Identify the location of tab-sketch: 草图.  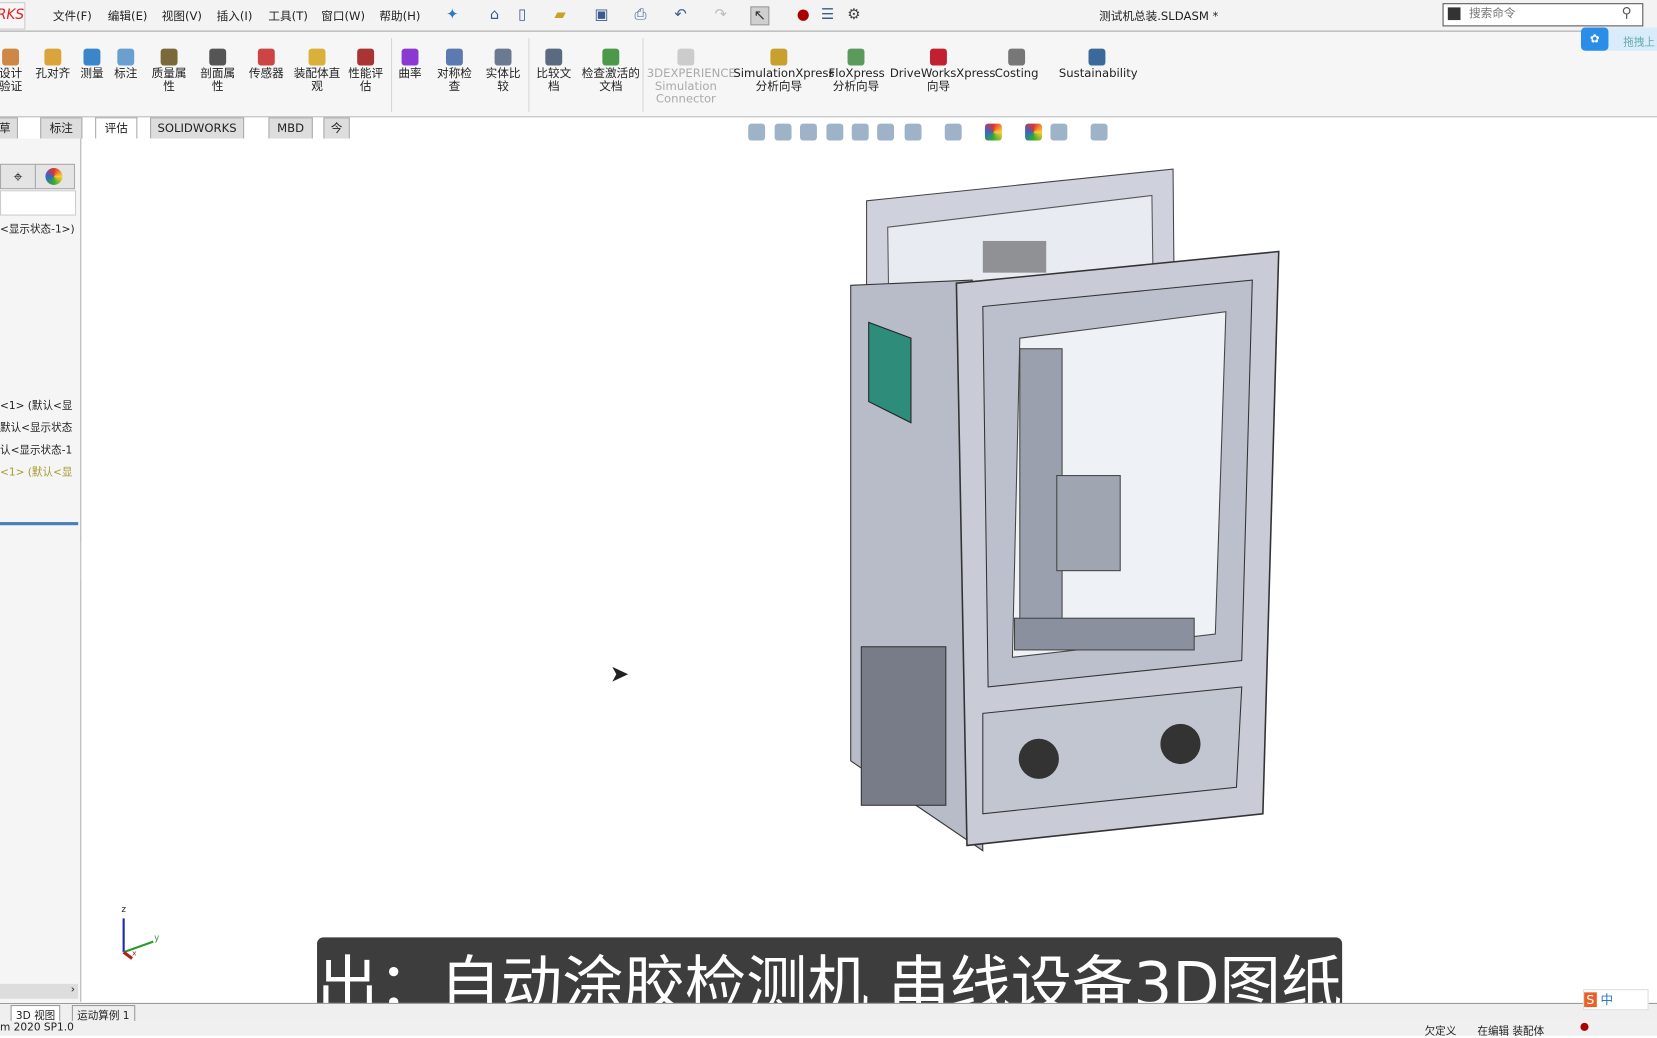
(9, 136).